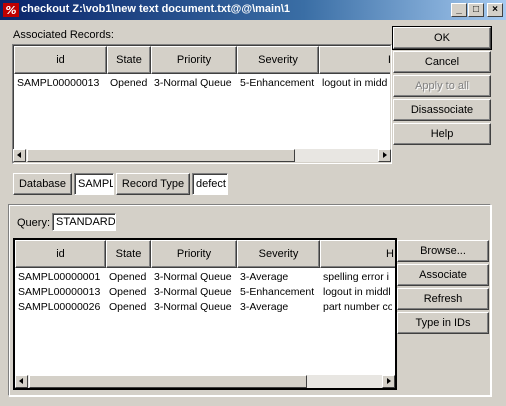 The width and height of the screenshot is (506, 406). I want to click on help-label: Help, so click(442, 134).